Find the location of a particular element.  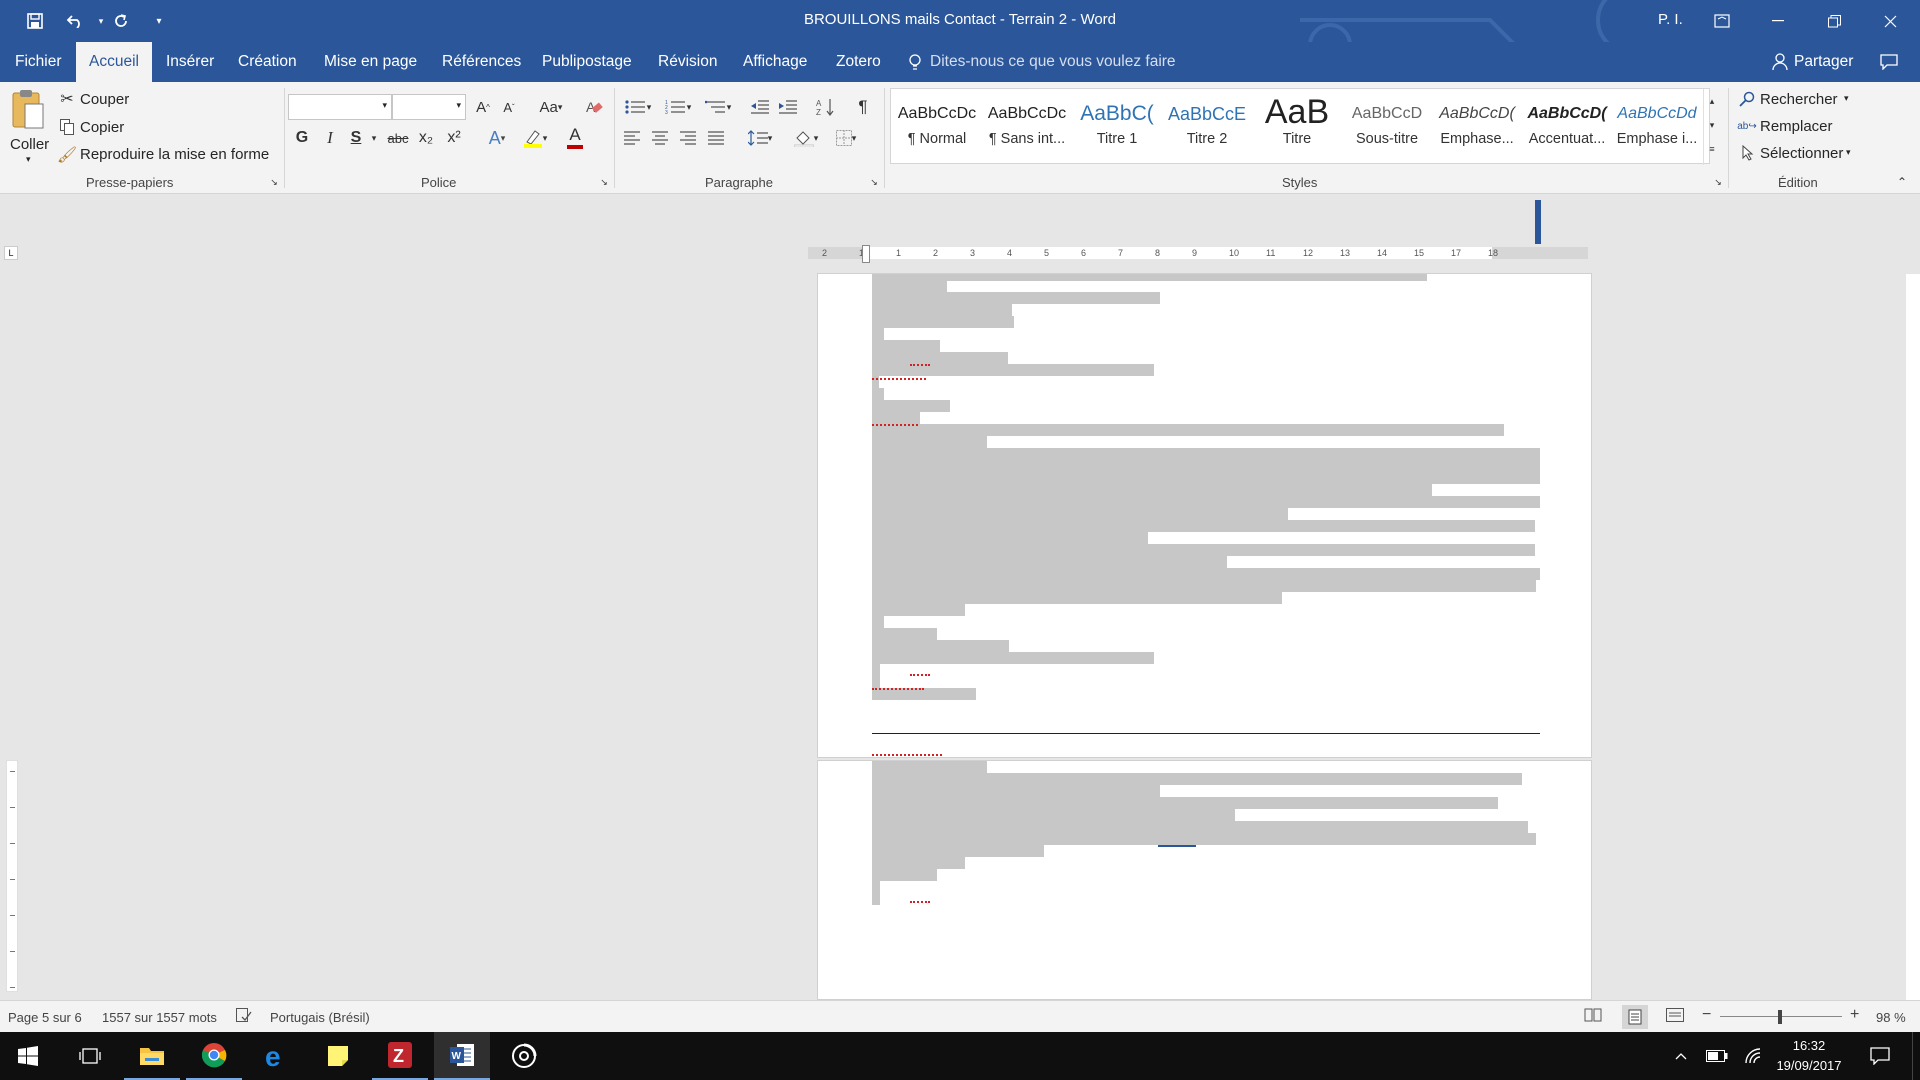

chrome-icon is located at coordinates (214, 1056).